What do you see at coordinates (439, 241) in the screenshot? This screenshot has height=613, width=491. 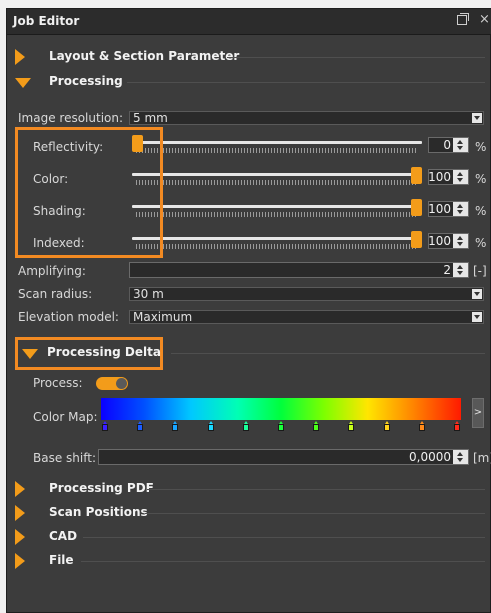 I see `indexed-value: 100` at bounding box center [439, 241].